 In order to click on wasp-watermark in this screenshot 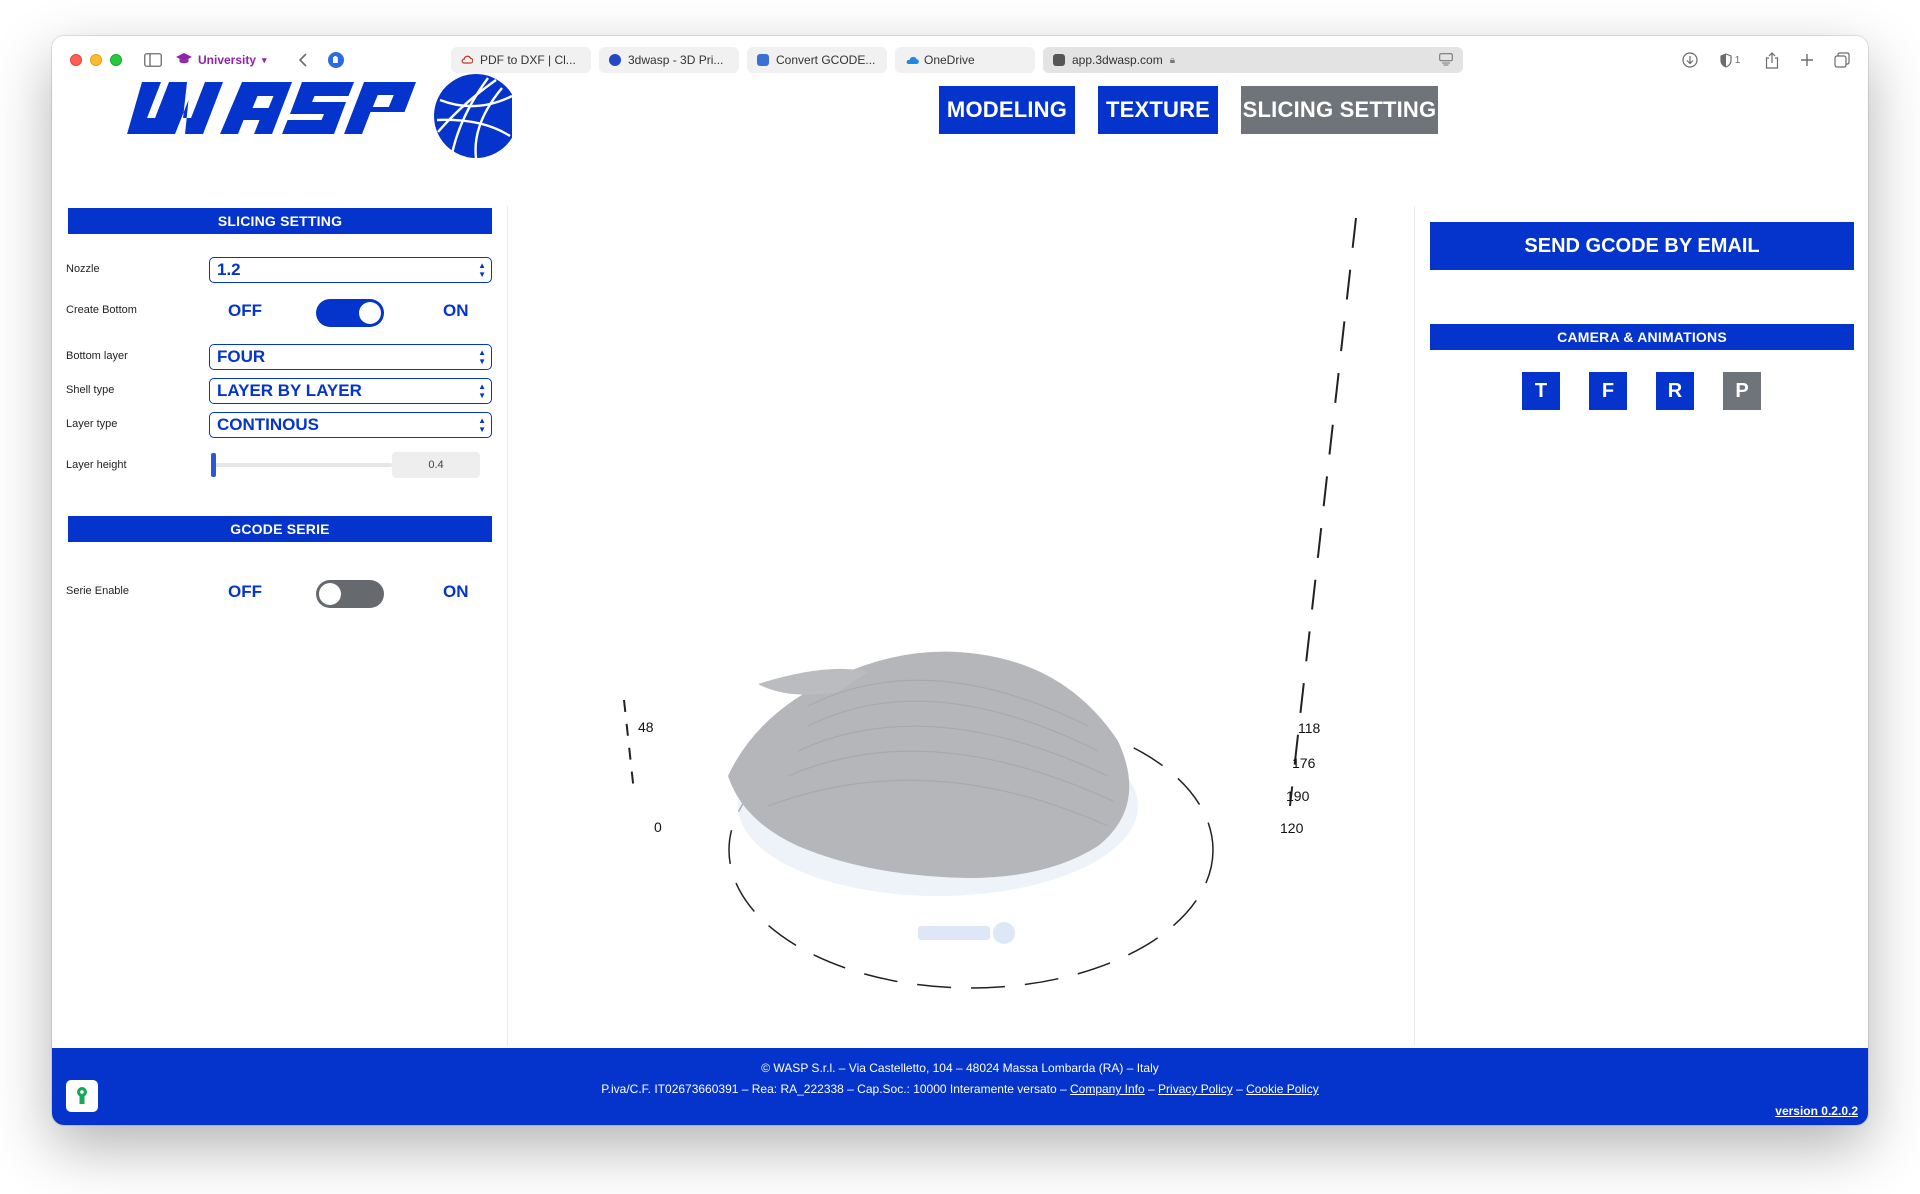, I will do `click(966, 933)`.